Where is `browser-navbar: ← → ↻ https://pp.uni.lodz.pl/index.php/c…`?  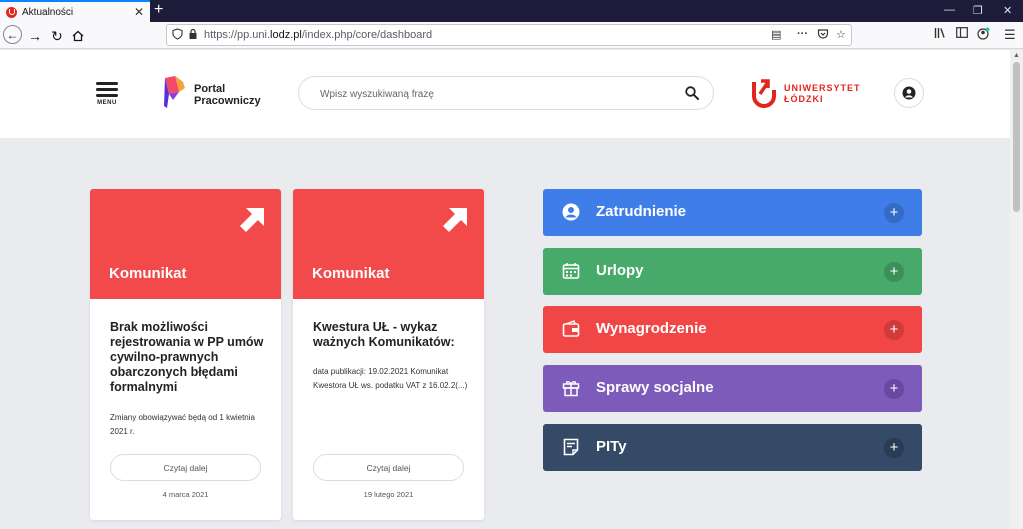 browser-navbar: ← → ↻ https://pp.uni.lodz.pl/index.php/c… is located at coordinates (511, 35).